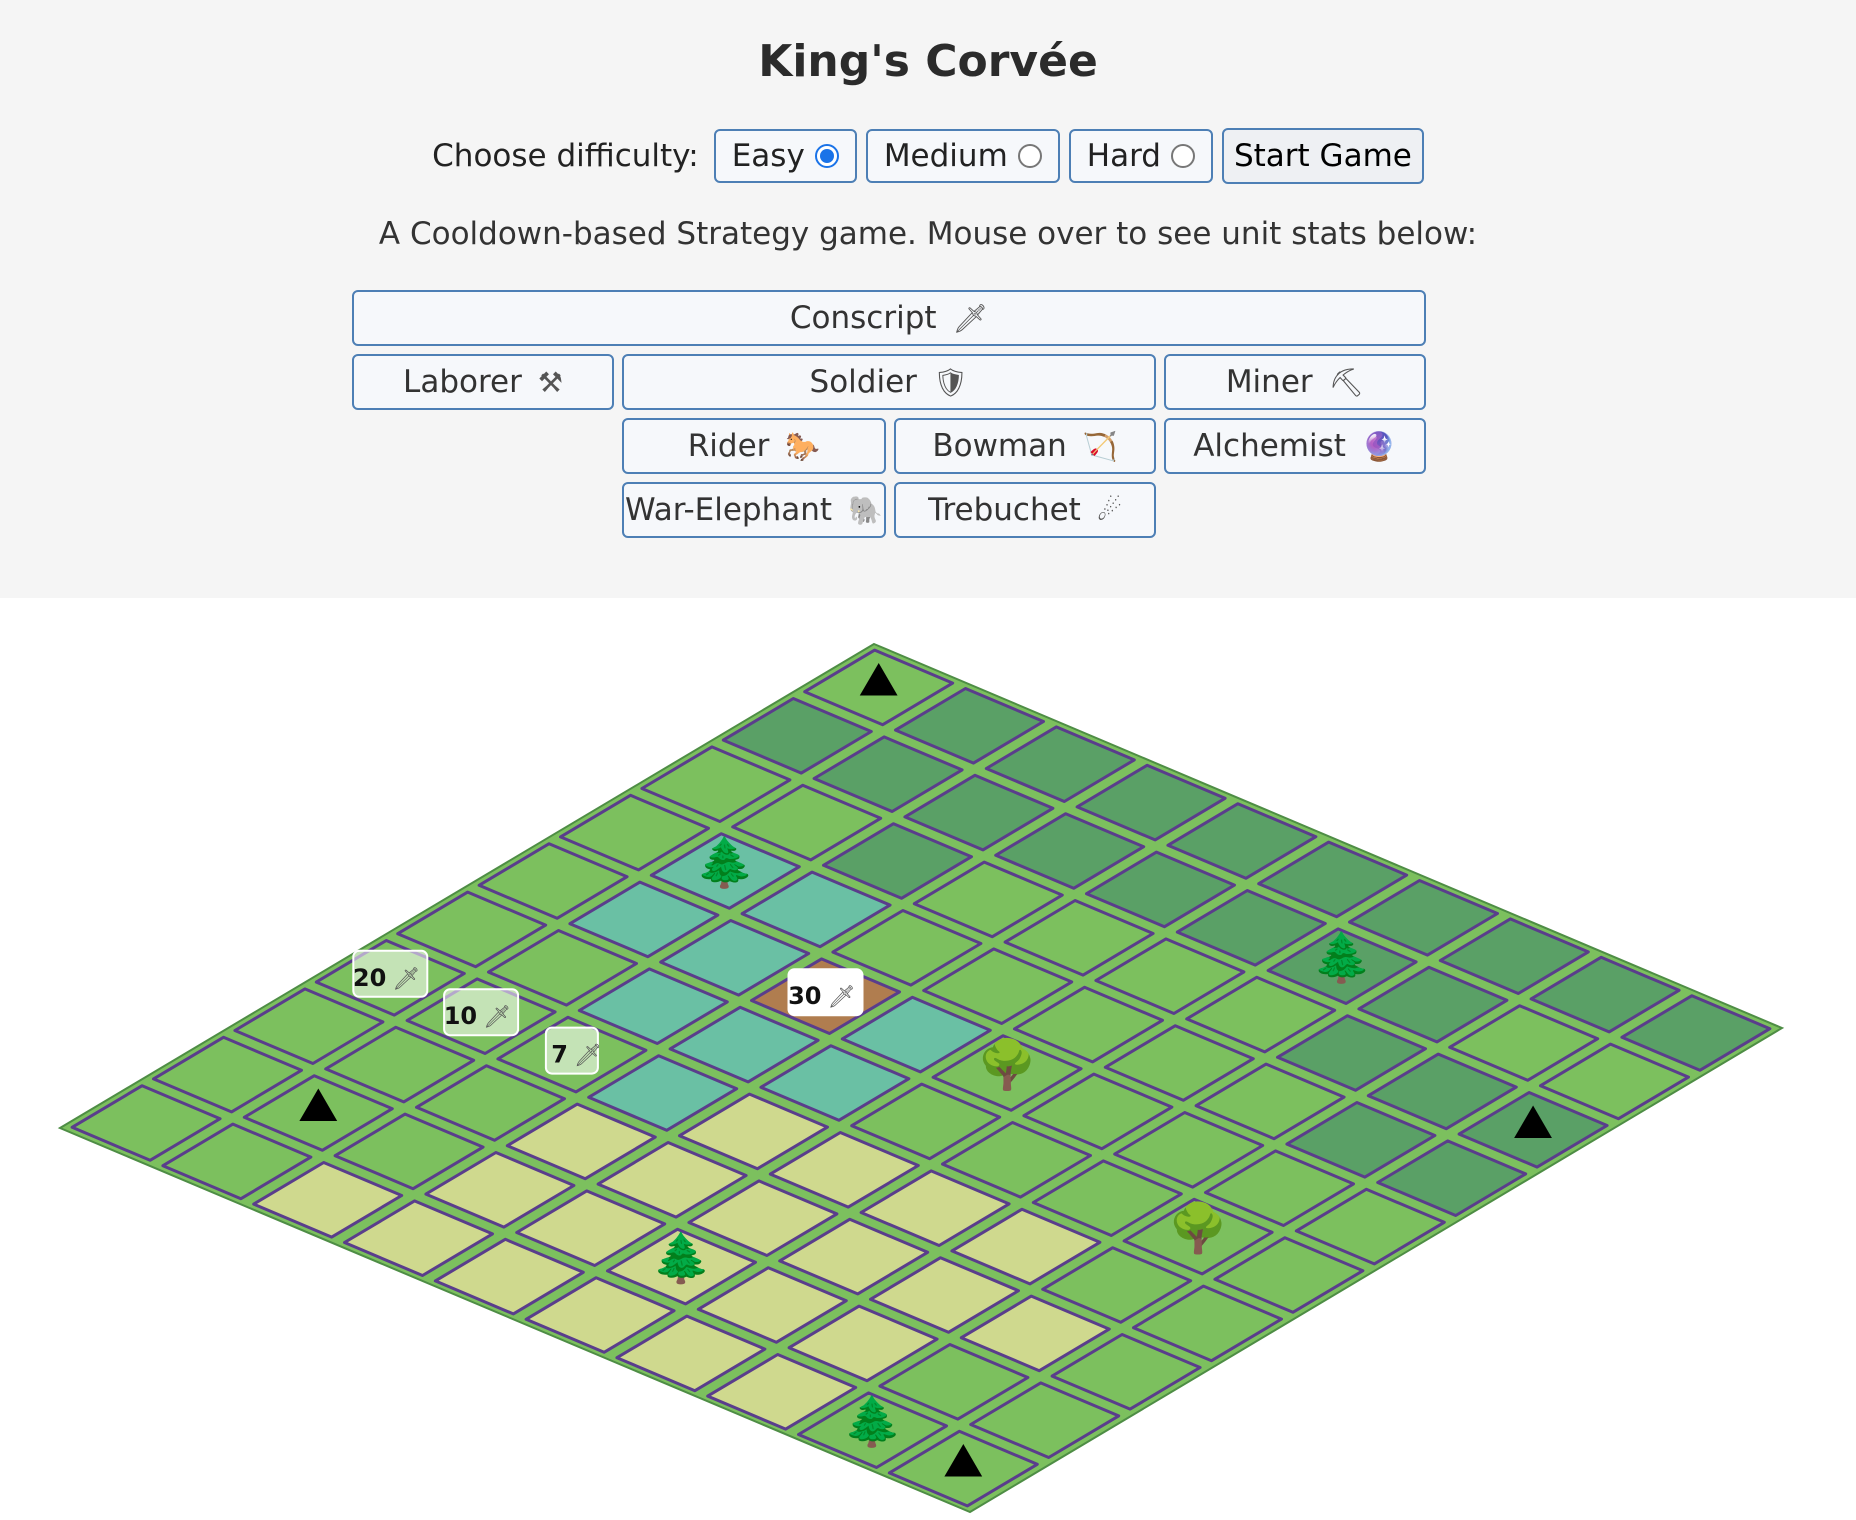  I want to click on unit-count: 10, so click(460, 1016).